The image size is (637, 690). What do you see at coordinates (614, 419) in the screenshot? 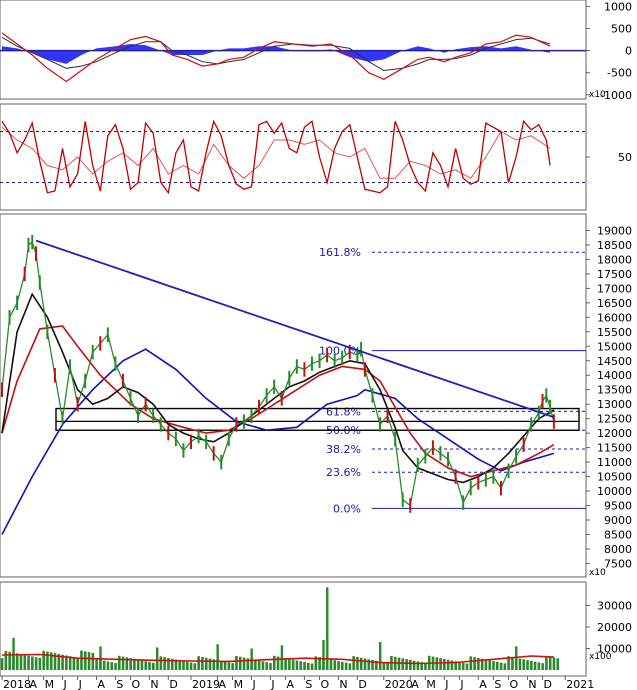
I see `price-y-tick-label: 12500` at bounding box center [614, 419].